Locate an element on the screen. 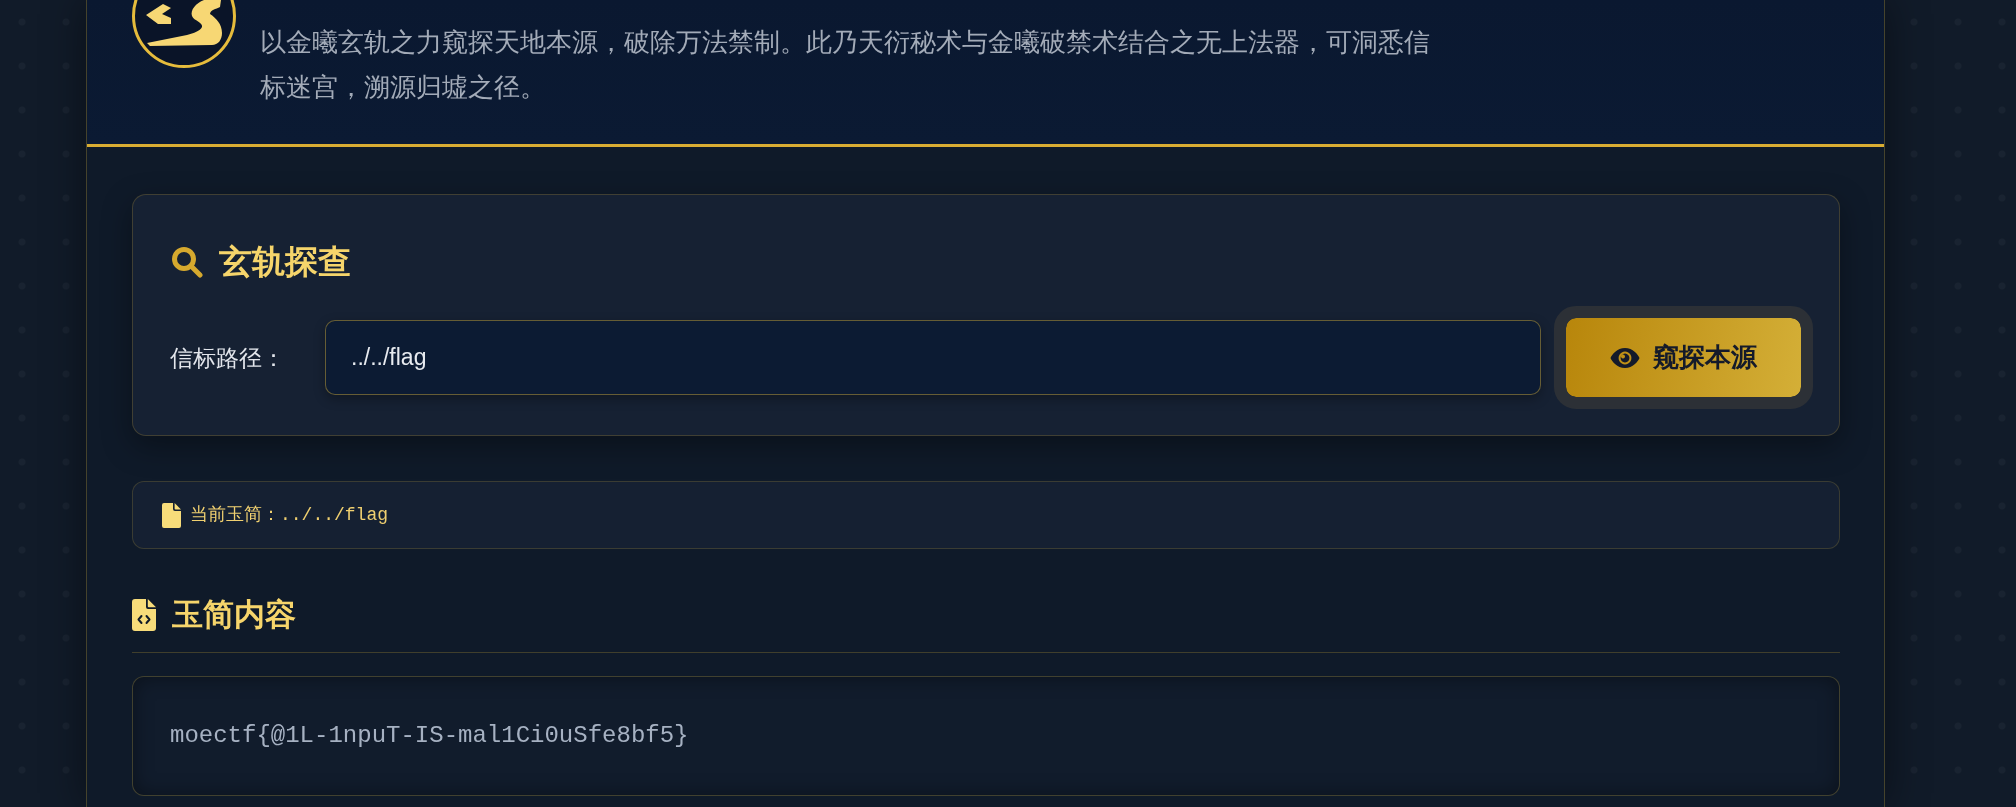  card-title: 玄轨探查 is located at coordinates (285, 262).